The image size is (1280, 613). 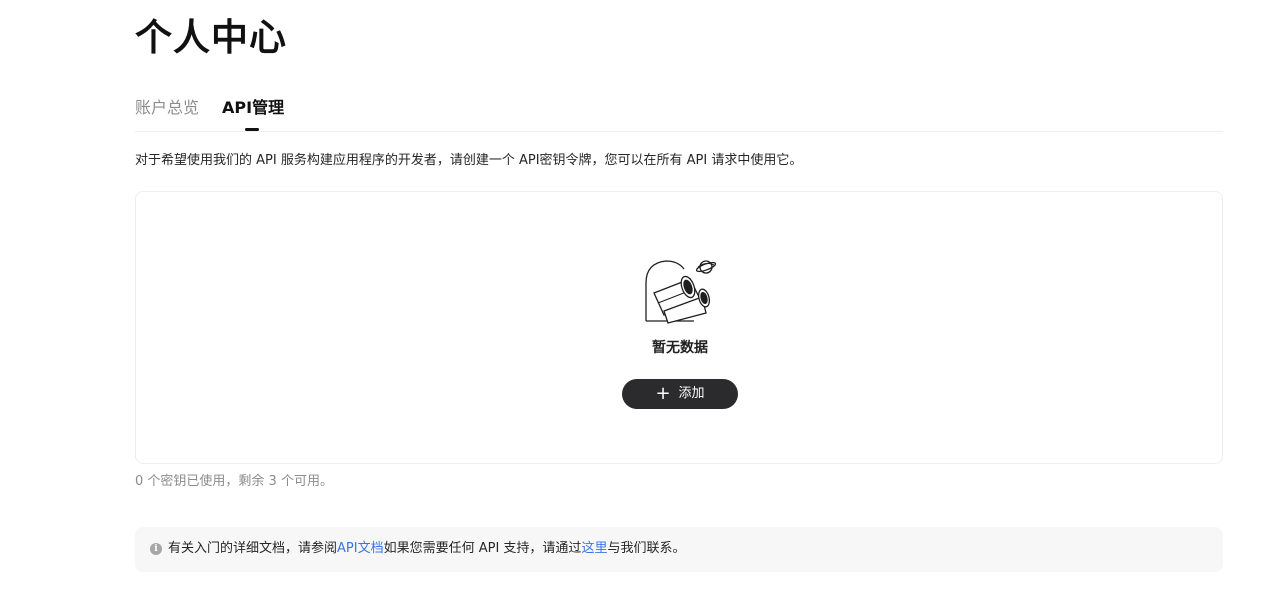 I want to click on contact-here-link: 这里, so click(x=594, y=549).